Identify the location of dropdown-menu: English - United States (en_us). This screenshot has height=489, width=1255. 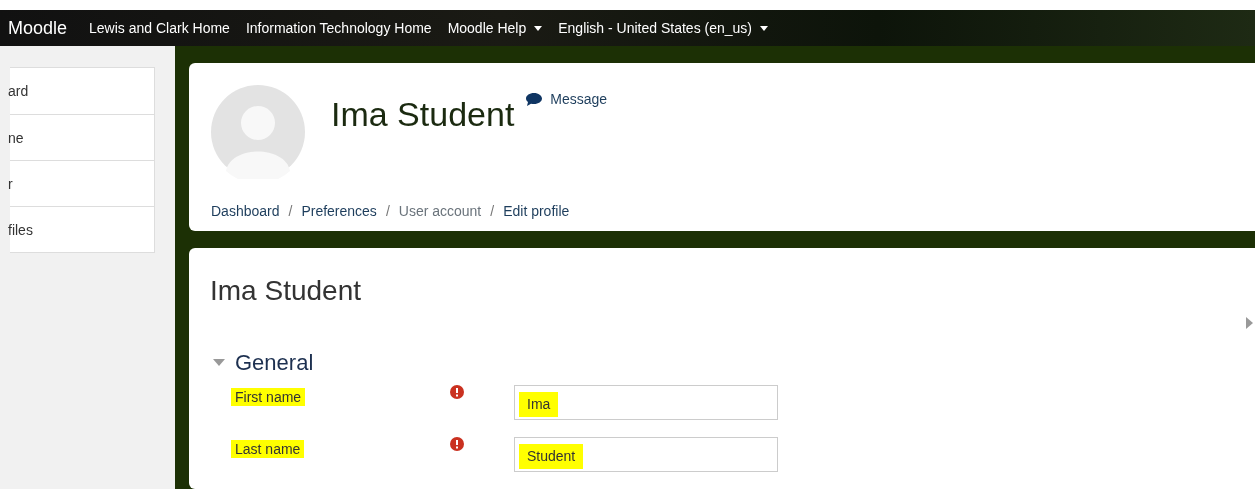
(663, 28).